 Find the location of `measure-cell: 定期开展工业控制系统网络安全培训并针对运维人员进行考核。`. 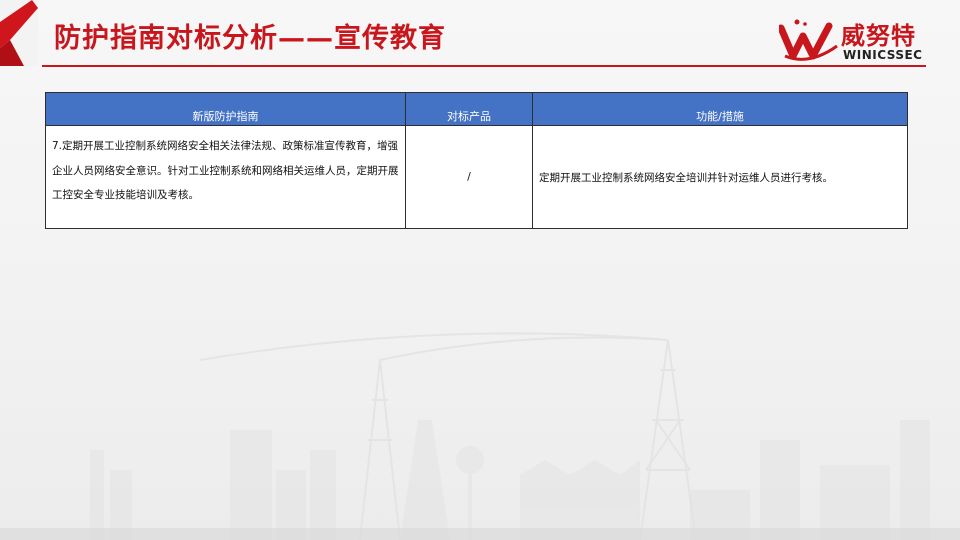

measure-cell: 定期开展工业控制系统网络安全培训并针对运维人员进行考核。 is located at coordinates (720, 177).